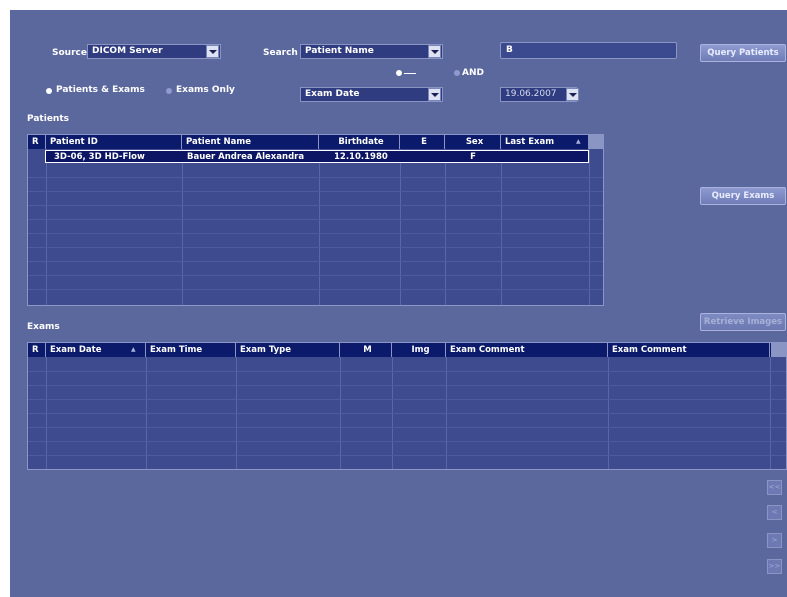  I want to click on previous-page-button: <, so click(774, 512).